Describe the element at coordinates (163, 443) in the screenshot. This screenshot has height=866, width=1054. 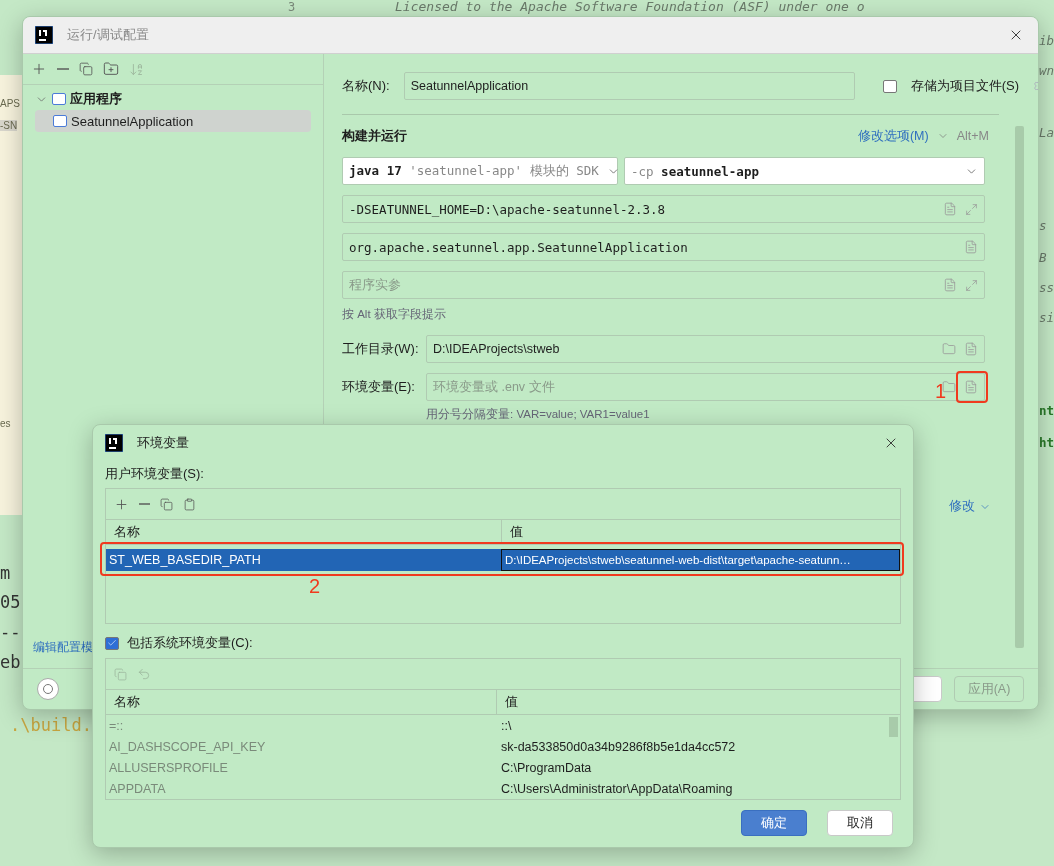
I see `dialog-title: 环境变量` at that location.